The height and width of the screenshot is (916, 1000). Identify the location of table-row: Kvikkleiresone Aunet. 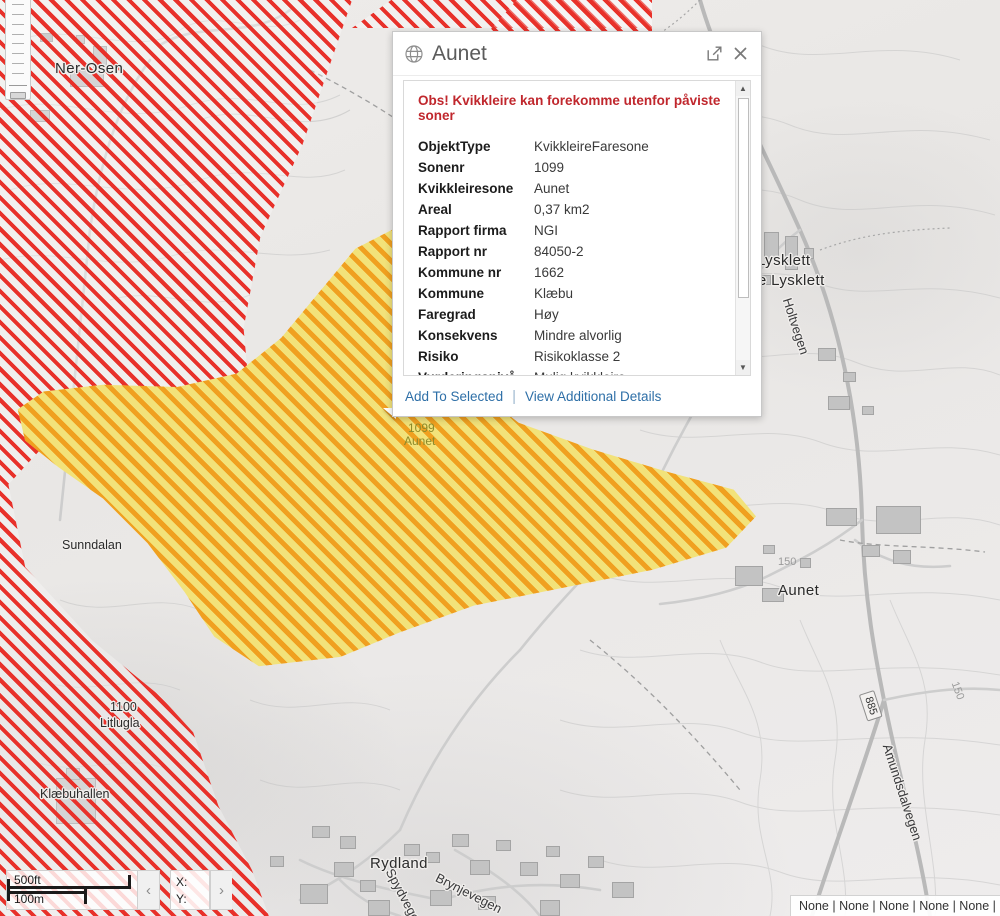
(534, 191).